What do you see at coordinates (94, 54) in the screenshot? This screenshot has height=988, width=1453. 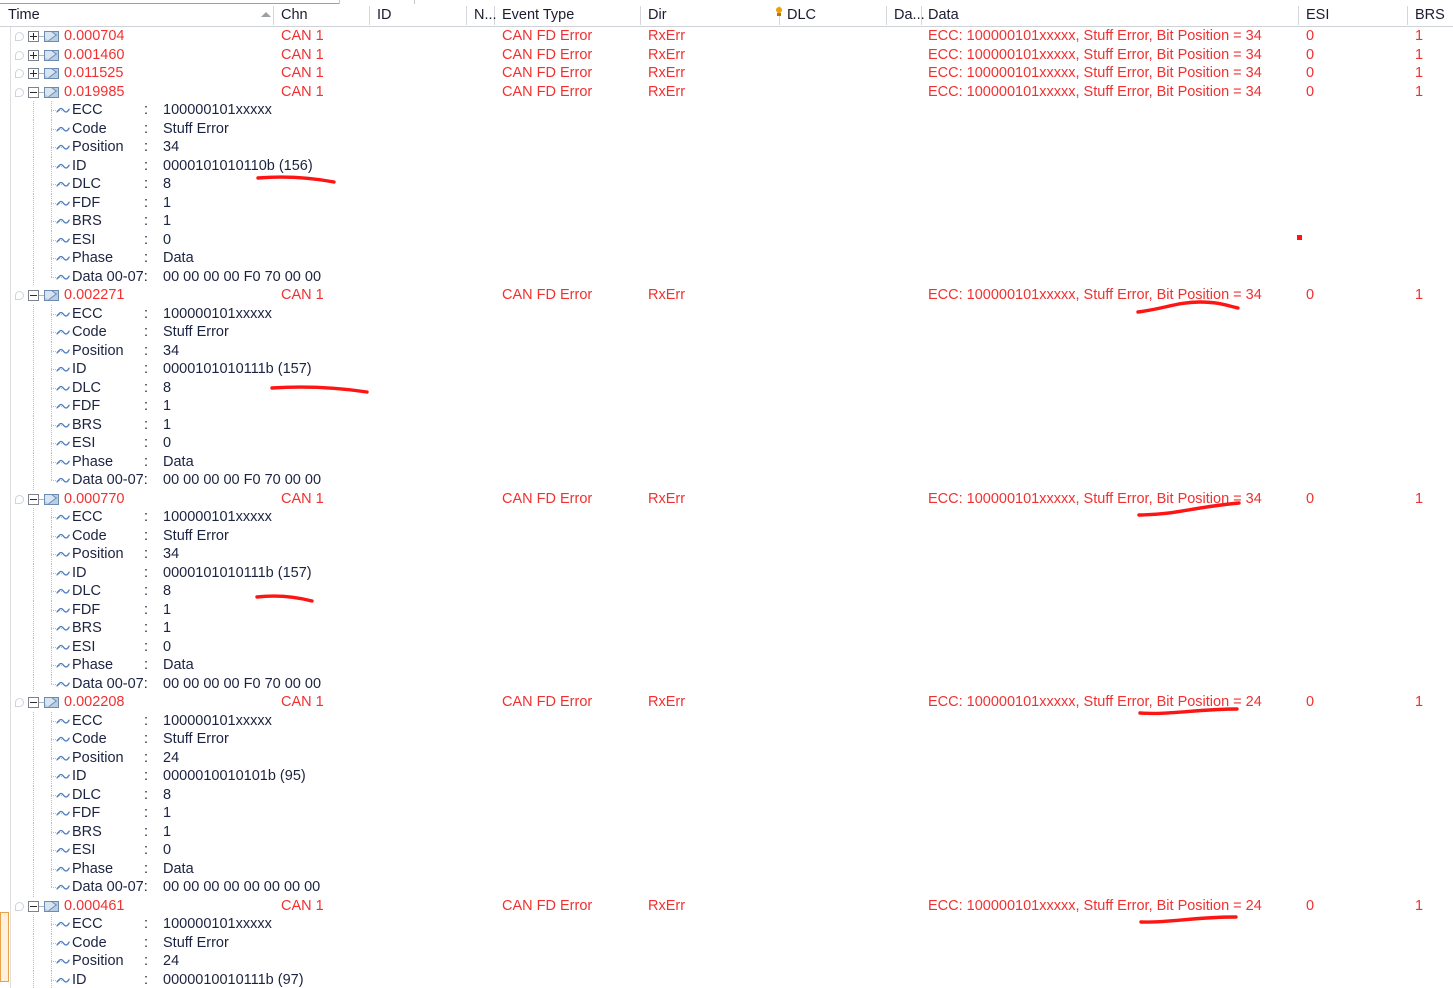 I see `cell-time: 0.001460` at bounding box center [94, 54].